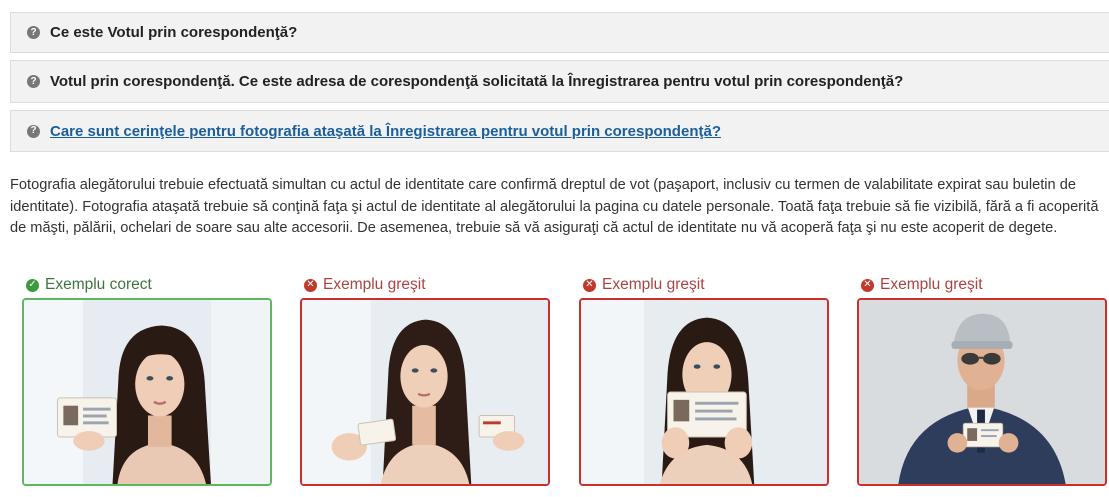 The height and width of the screenshot is (497, 1109). Describe the element at coordinates (32, 285) in the screenshot. I see `check-circle-icon: ✓` at that location.